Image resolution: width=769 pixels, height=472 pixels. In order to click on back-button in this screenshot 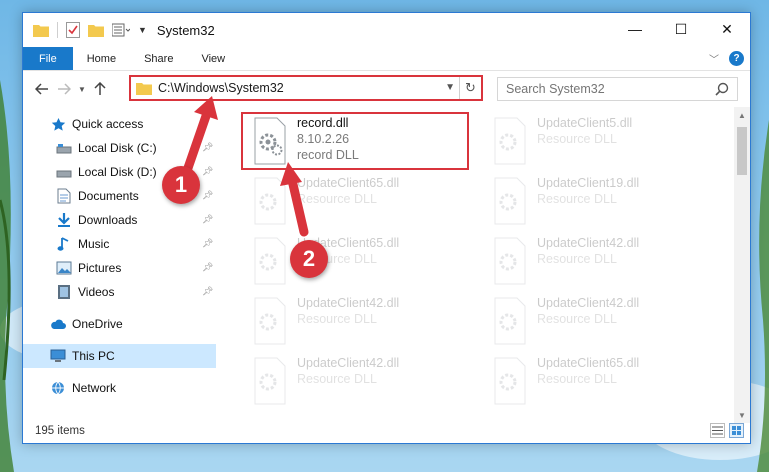, I will do `click(42, 89)`.